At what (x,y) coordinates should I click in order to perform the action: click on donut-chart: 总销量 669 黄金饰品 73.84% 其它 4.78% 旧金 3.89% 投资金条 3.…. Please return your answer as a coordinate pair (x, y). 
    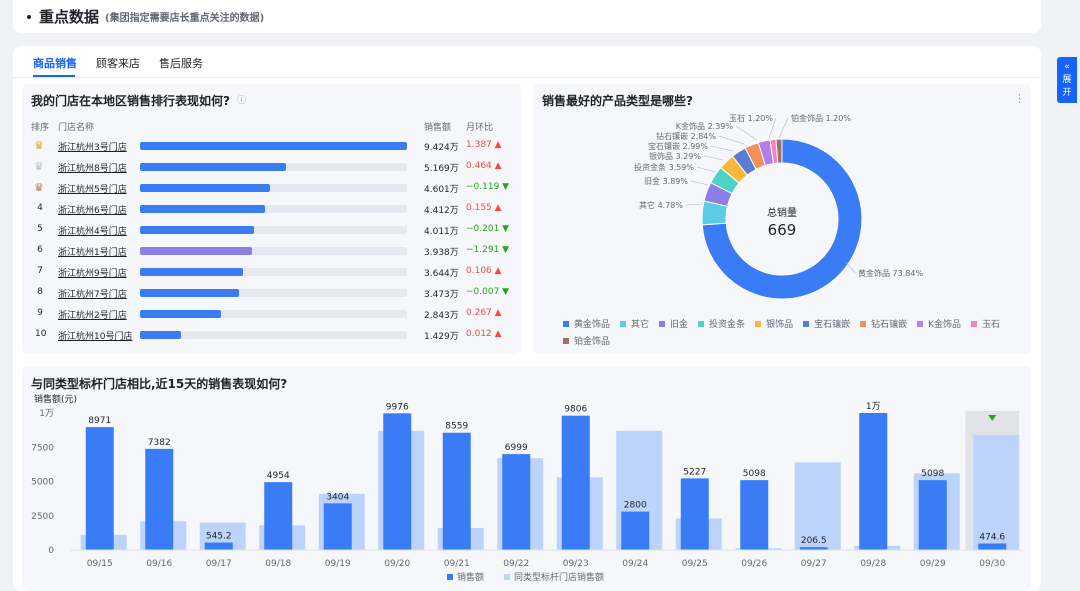
    Looking at the image, I should click on (778, 206).